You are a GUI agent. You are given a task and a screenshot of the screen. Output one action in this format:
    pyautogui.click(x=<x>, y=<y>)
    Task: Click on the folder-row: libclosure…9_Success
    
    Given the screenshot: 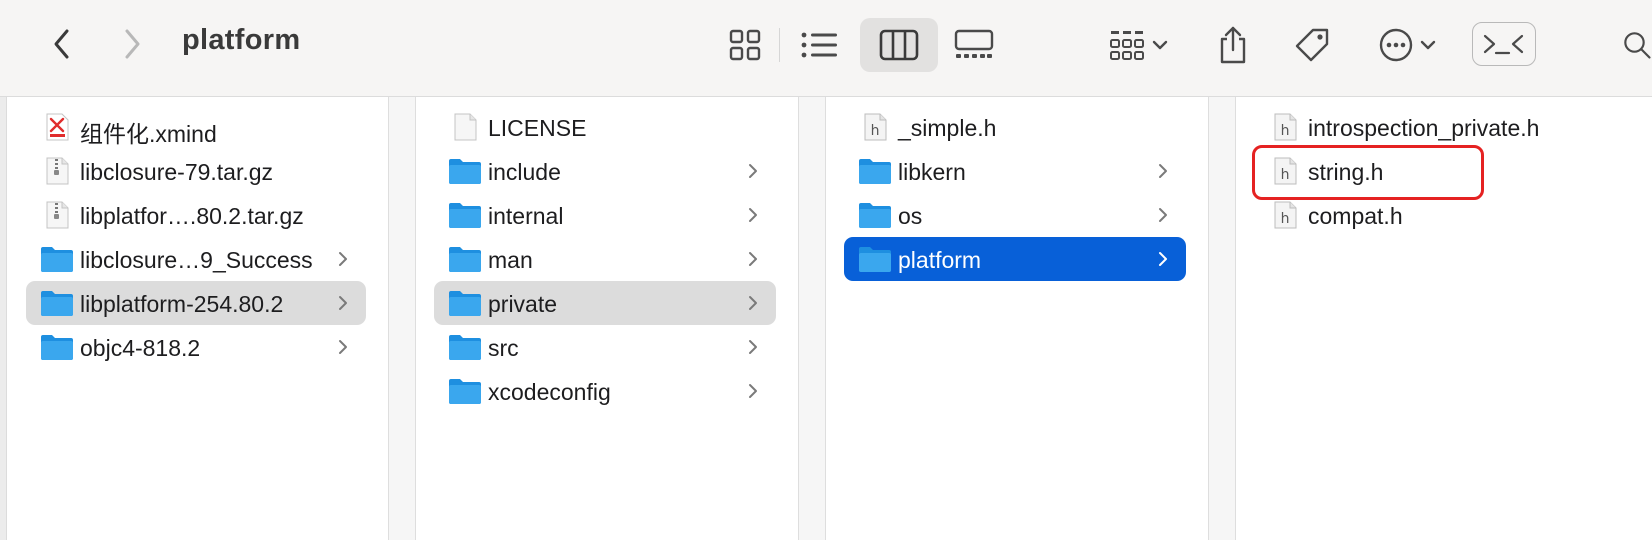 What is the action you would take?
    pyautogui.click(x=196, y=259)
    